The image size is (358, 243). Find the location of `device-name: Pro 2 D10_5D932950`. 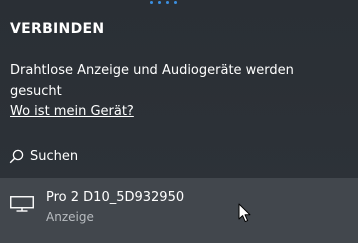

device-name: Pro 2 D10_5D932950 is located at coordinates (115, 197).